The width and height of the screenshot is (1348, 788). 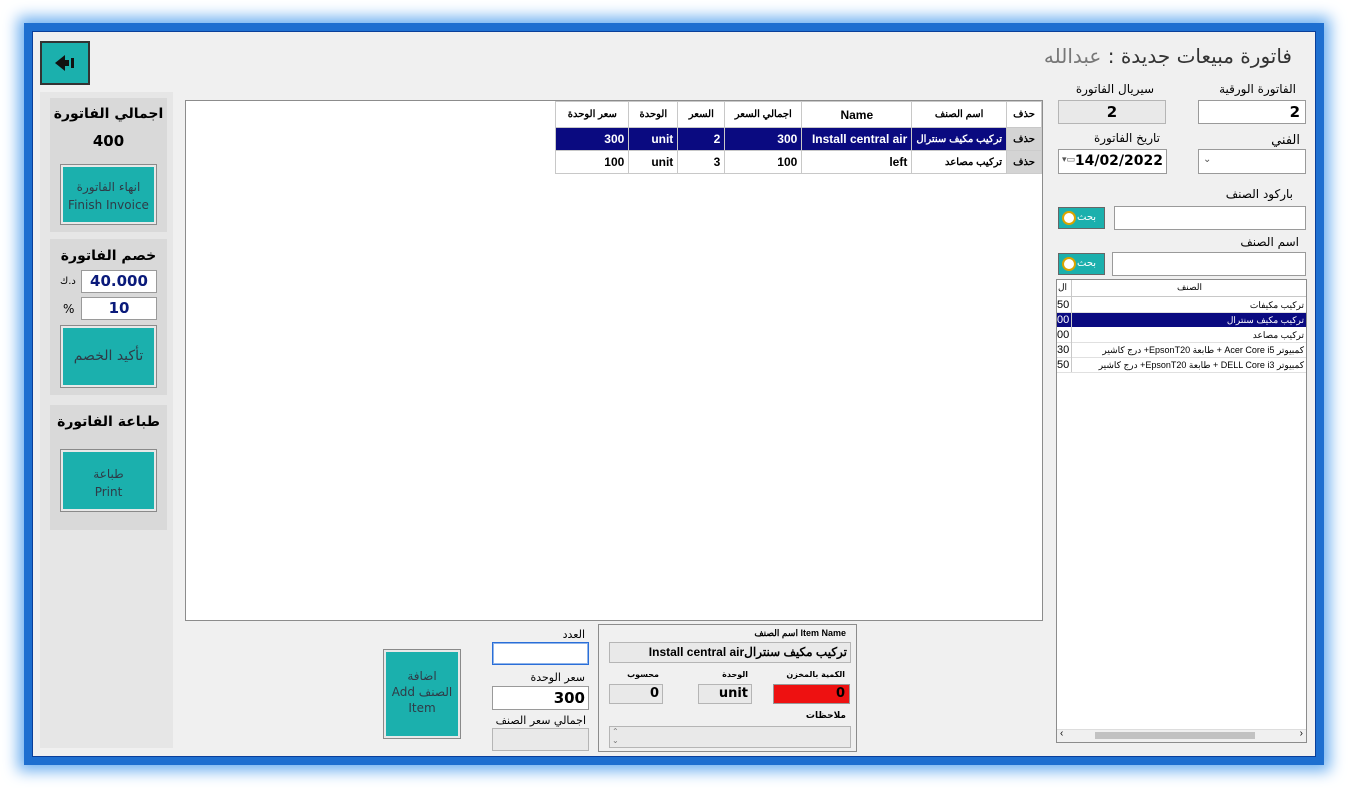 I want to click on horizontal-scrollbar: ‹ ›, so click(x=1181, y=735).